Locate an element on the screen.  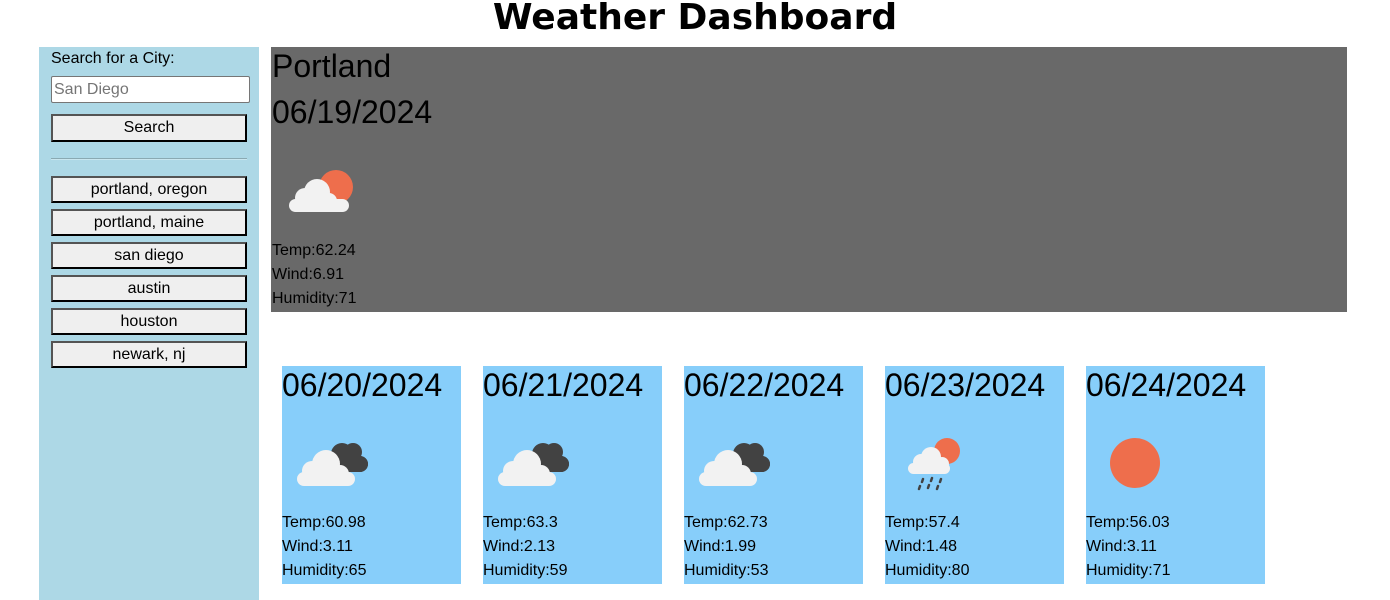
clear-sky-icon is located at coordinates (1135, 463).